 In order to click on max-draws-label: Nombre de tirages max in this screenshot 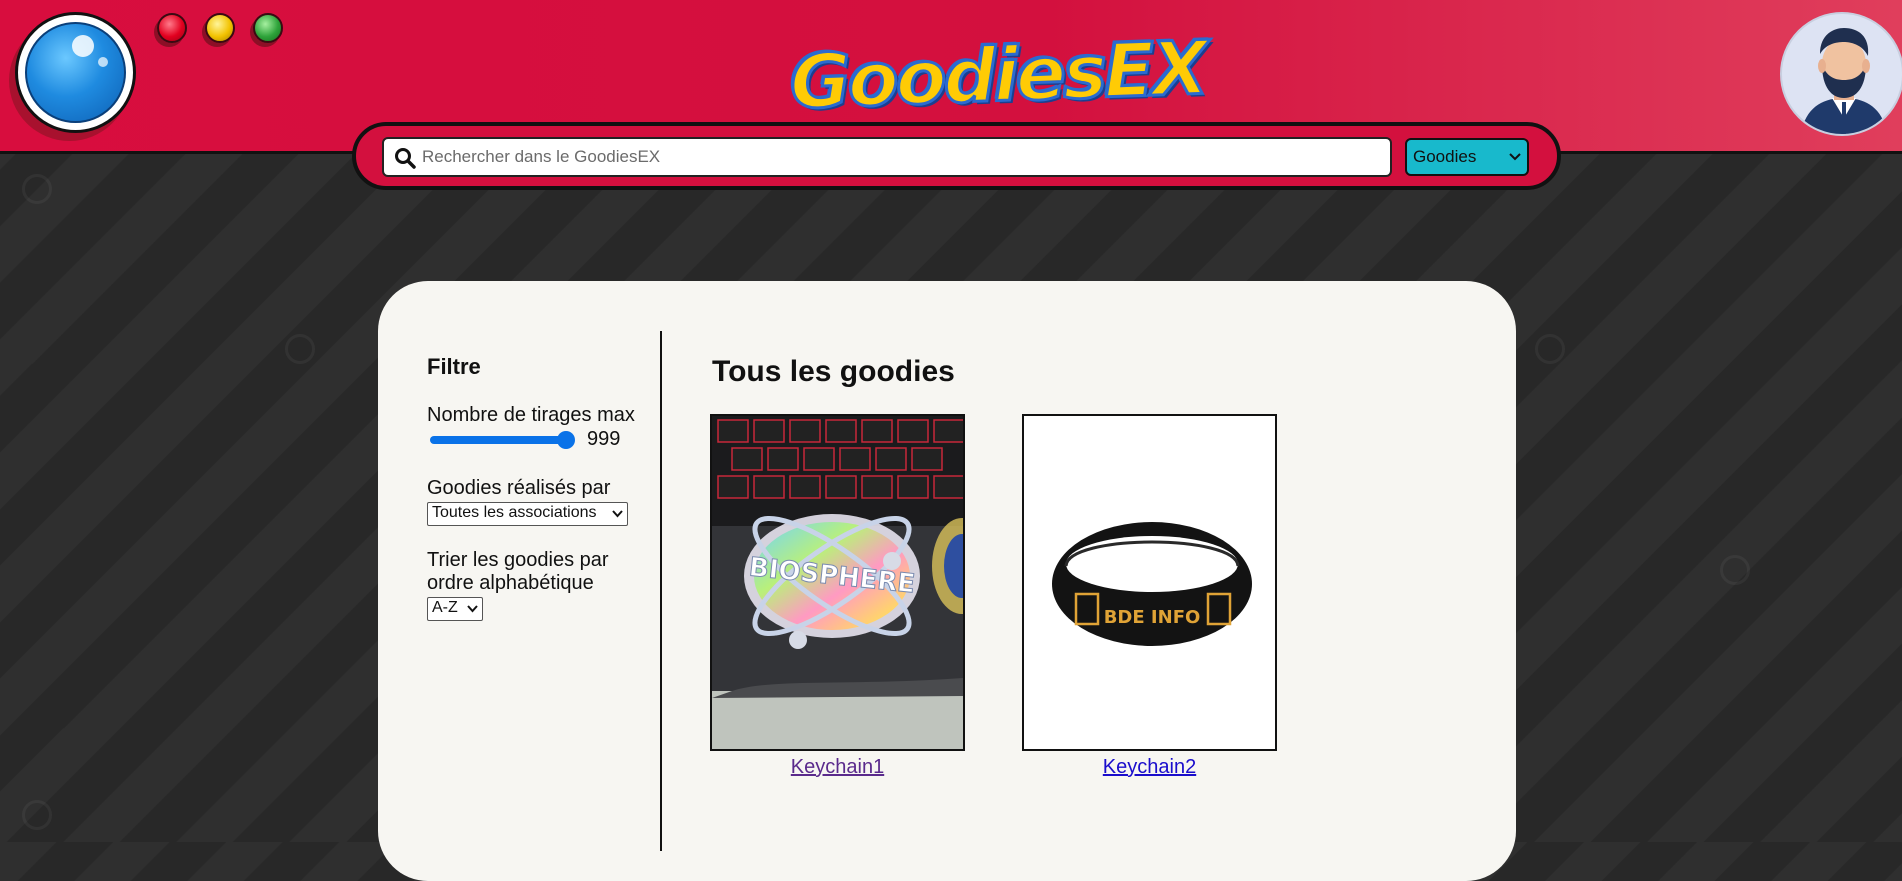, I will do `click(531, 415)`.